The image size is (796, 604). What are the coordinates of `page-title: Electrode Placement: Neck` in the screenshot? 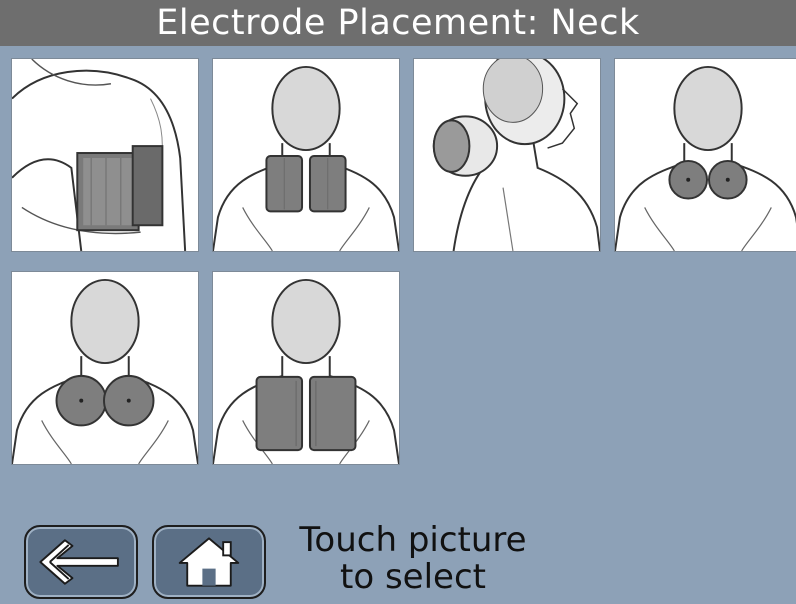 It's located at (398, 23).